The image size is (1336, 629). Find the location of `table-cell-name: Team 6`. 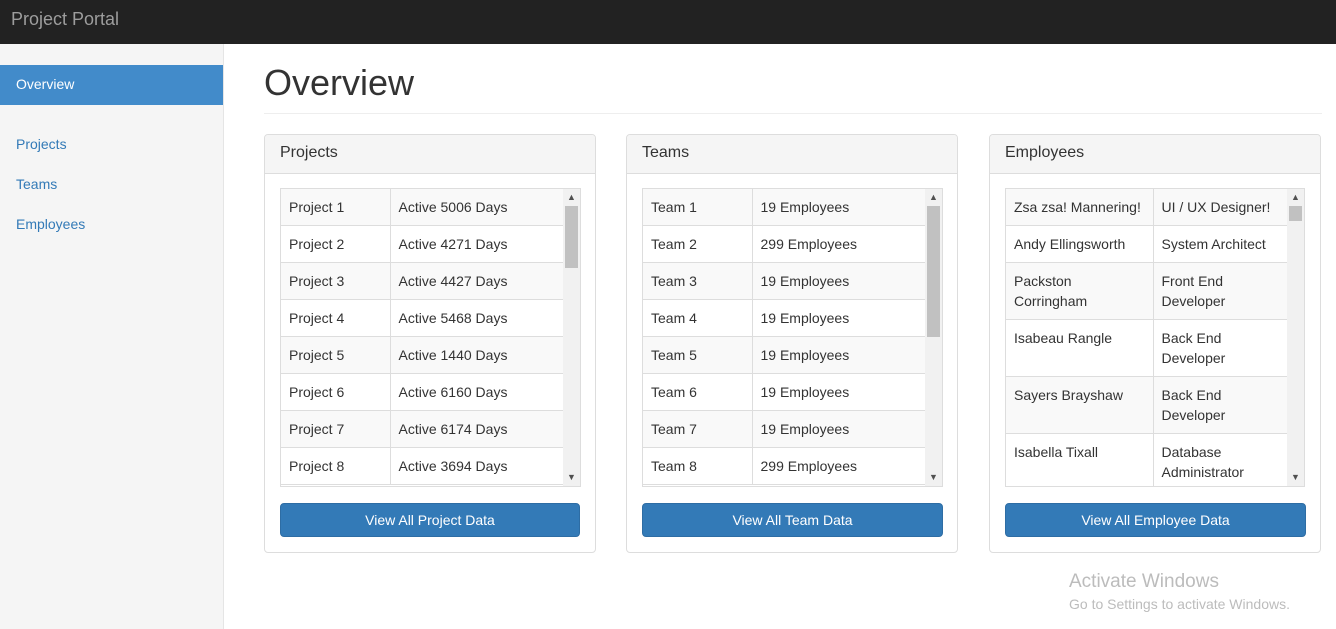

table-cell-name: Team 6 is located at coordinates (698, 392).